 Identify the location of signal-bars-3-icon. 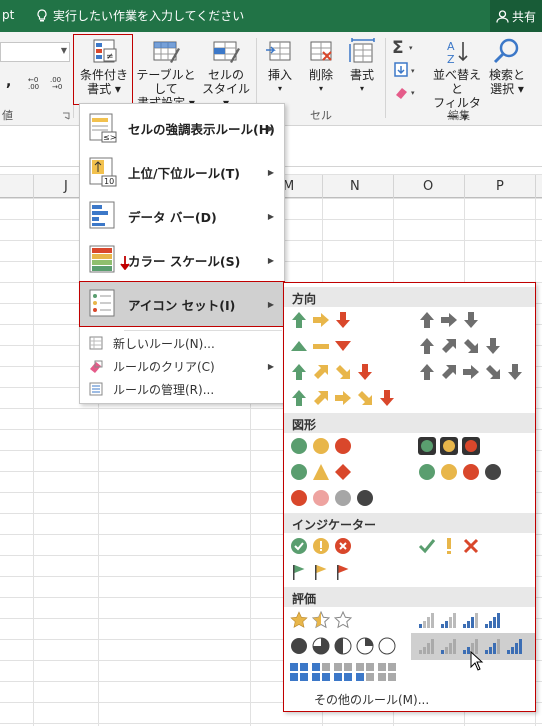
(492, 646).